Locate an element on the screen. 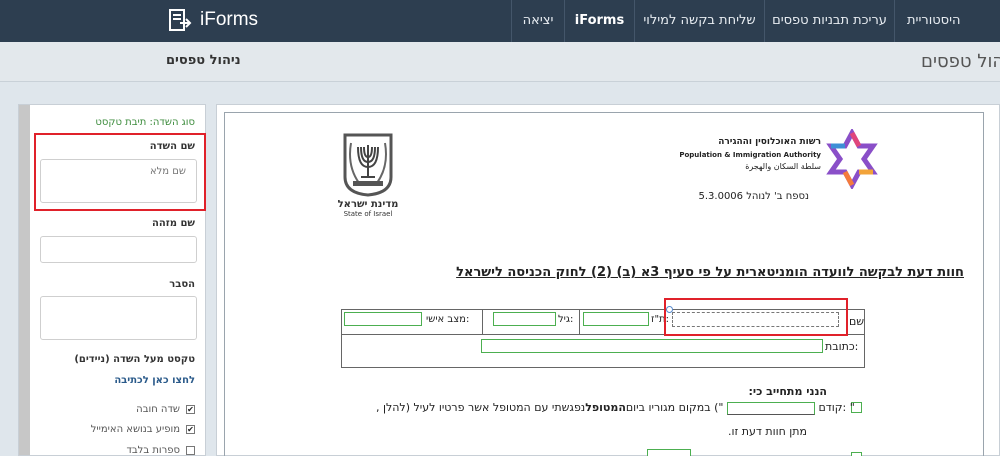  age-label: גיל: is located at coordinates (566, 319).